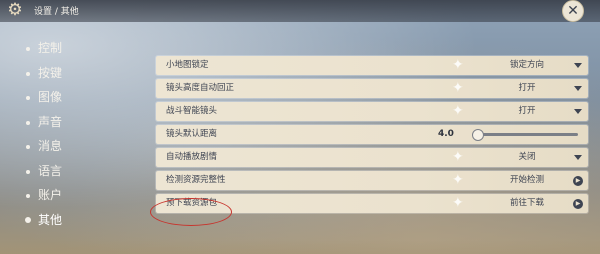  Describe the element at coordinates (300, 11) in the screenshot. I see `top-bar: ⚙ 设置 / 其他 ✕` at that location.